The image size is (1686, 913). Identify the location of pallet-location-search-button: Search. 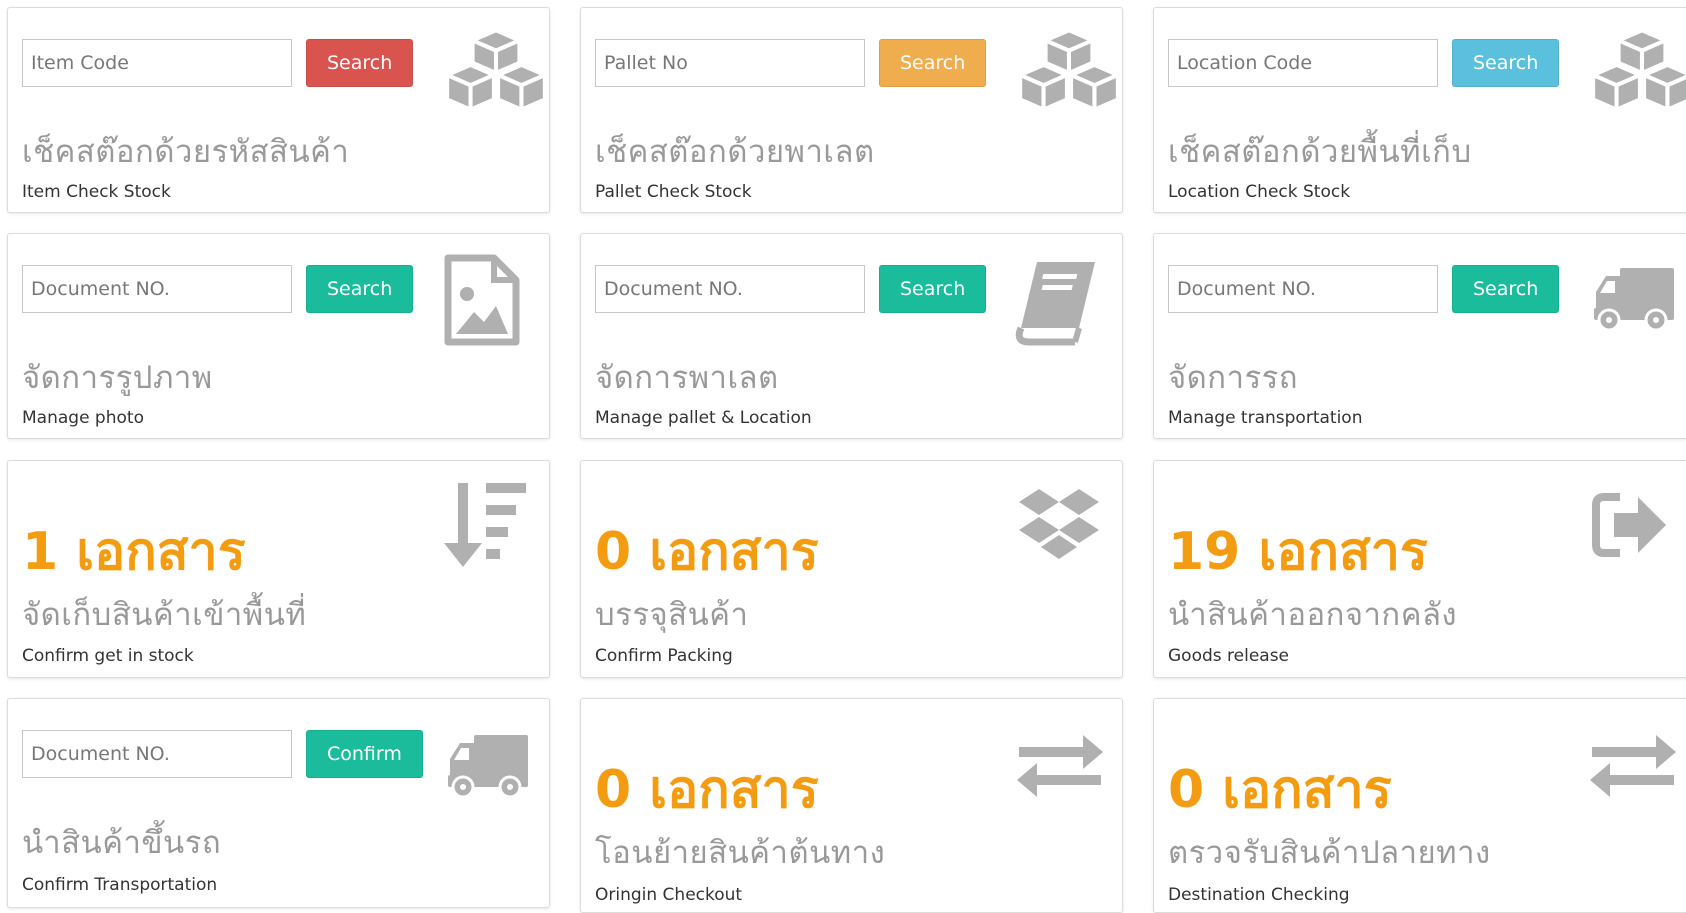
(933, 289).